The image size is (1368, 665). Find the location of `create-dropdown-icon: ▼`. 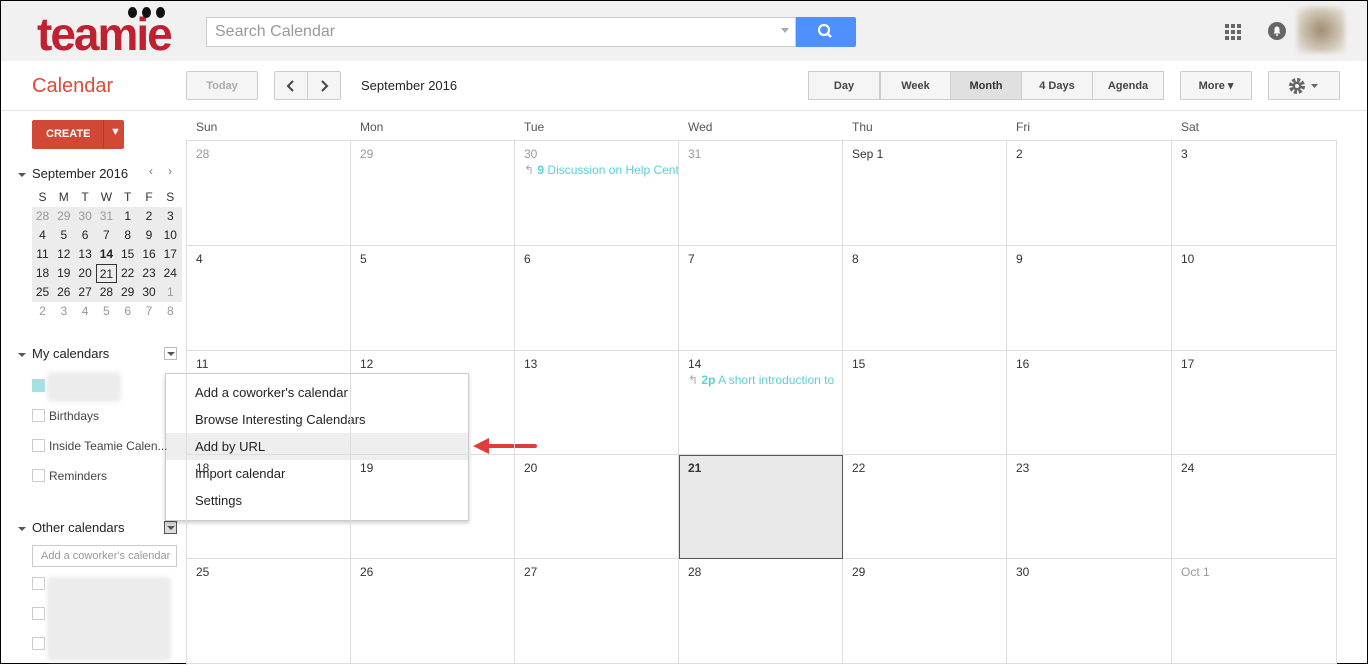

create-dropdown-icon: ▼ is located at coordinates (115, 132).